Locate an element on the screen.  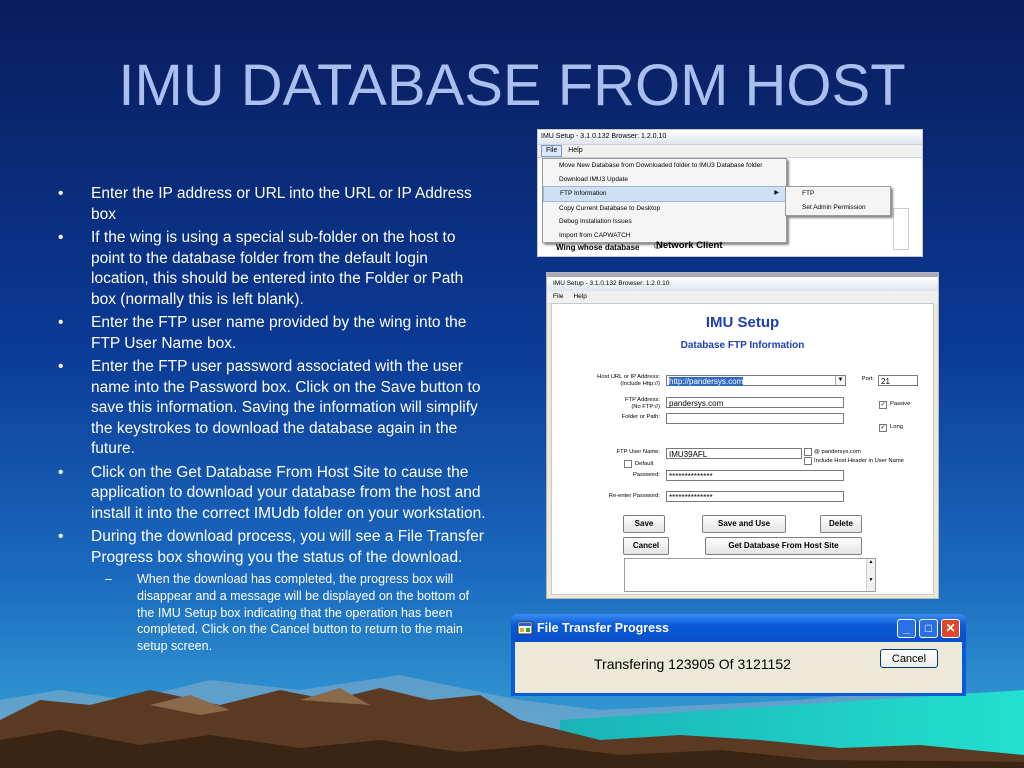
default-label: Default is located at coordinates (644, 464).